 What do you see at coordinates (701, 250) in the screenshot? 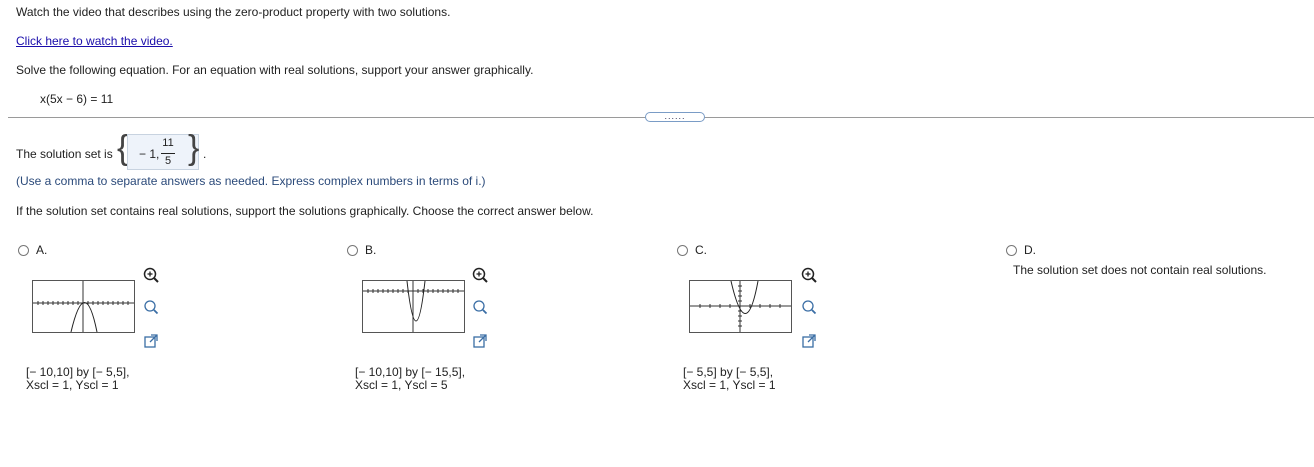
I see `option-c-letter: C.` at bounding box center [701, 250].